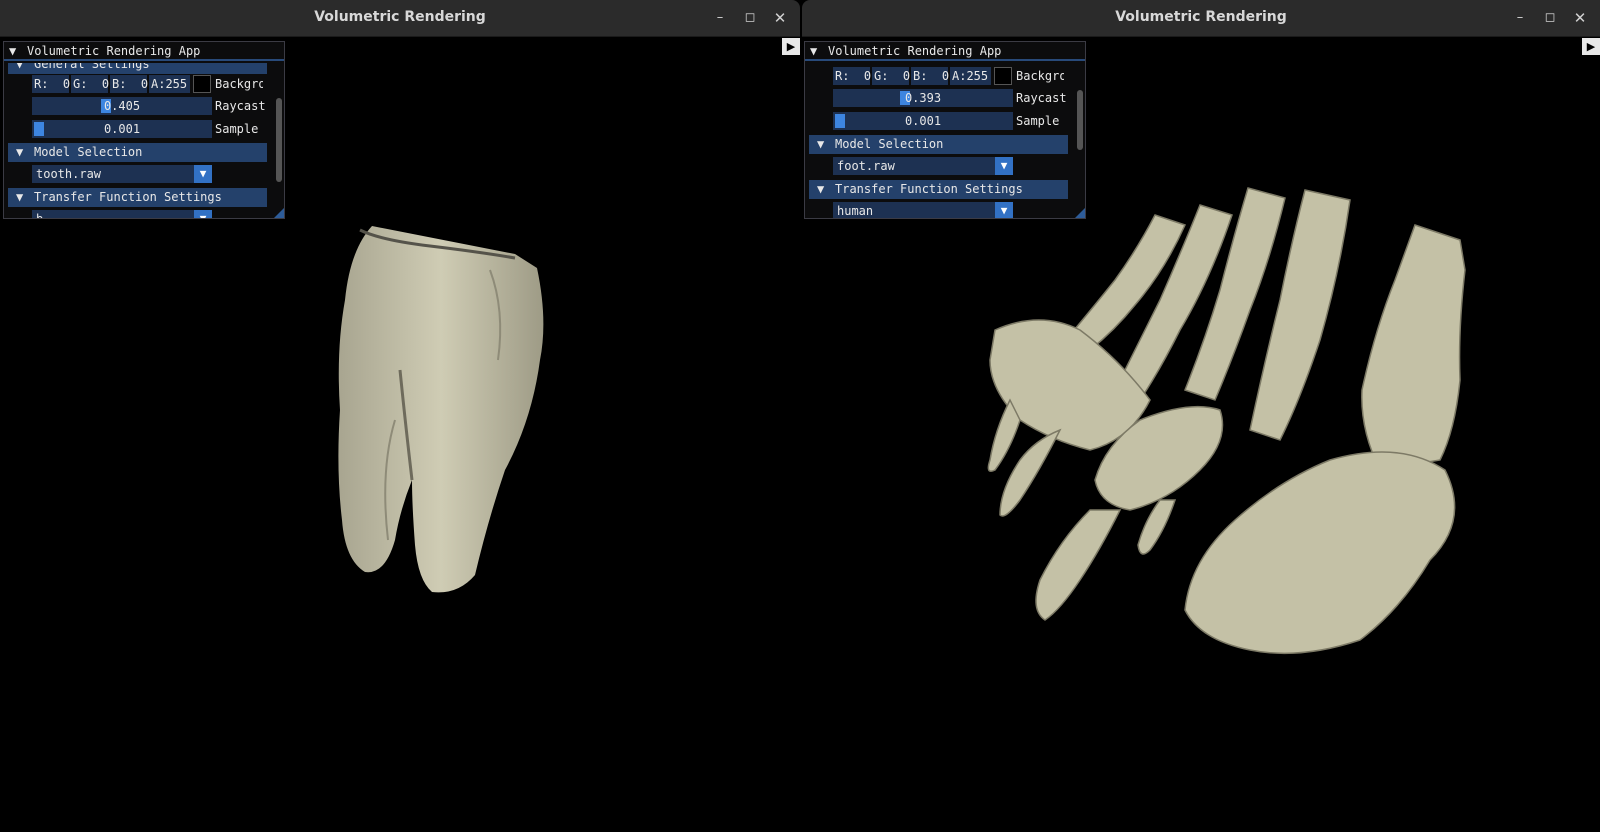 The height and width of the screenshot is (832, 1600). Describe the element at coordinates (92, 67) in the screenshot. I see `section-title: General Settings` at that location.